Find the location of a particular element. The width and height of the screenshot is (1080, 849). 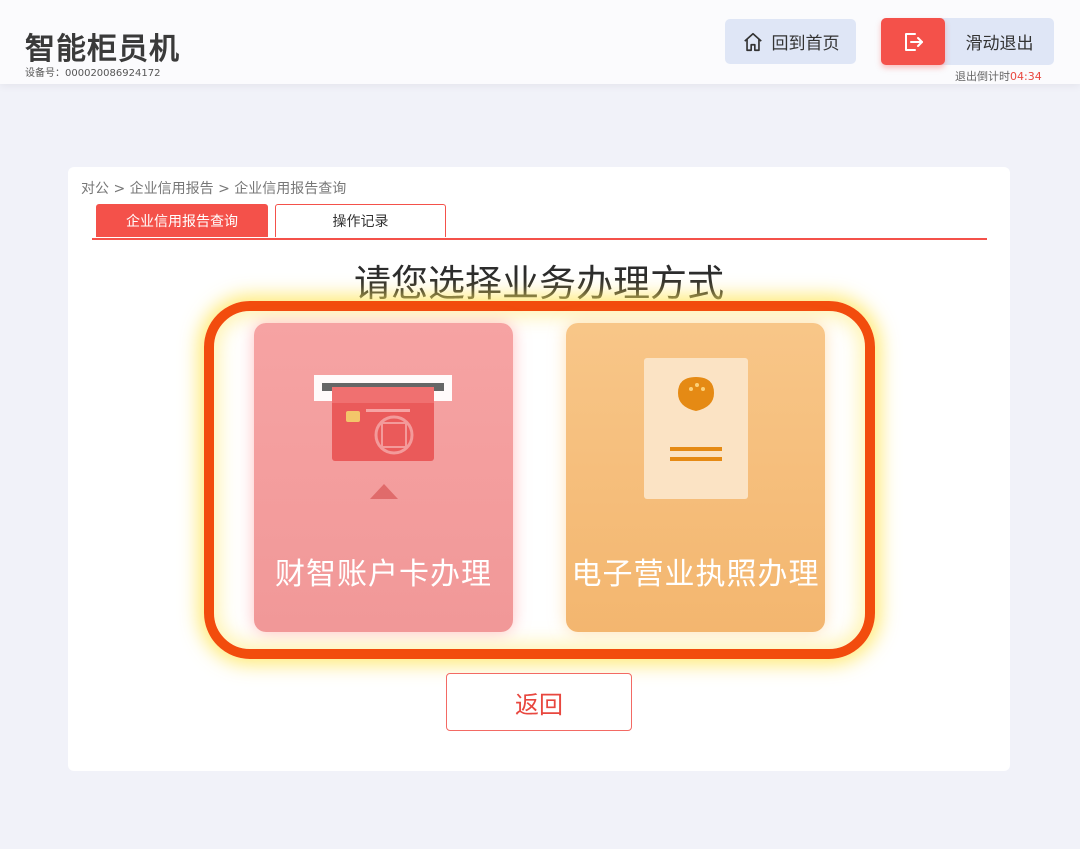

tab-underline is located at coordinates (539, 239).